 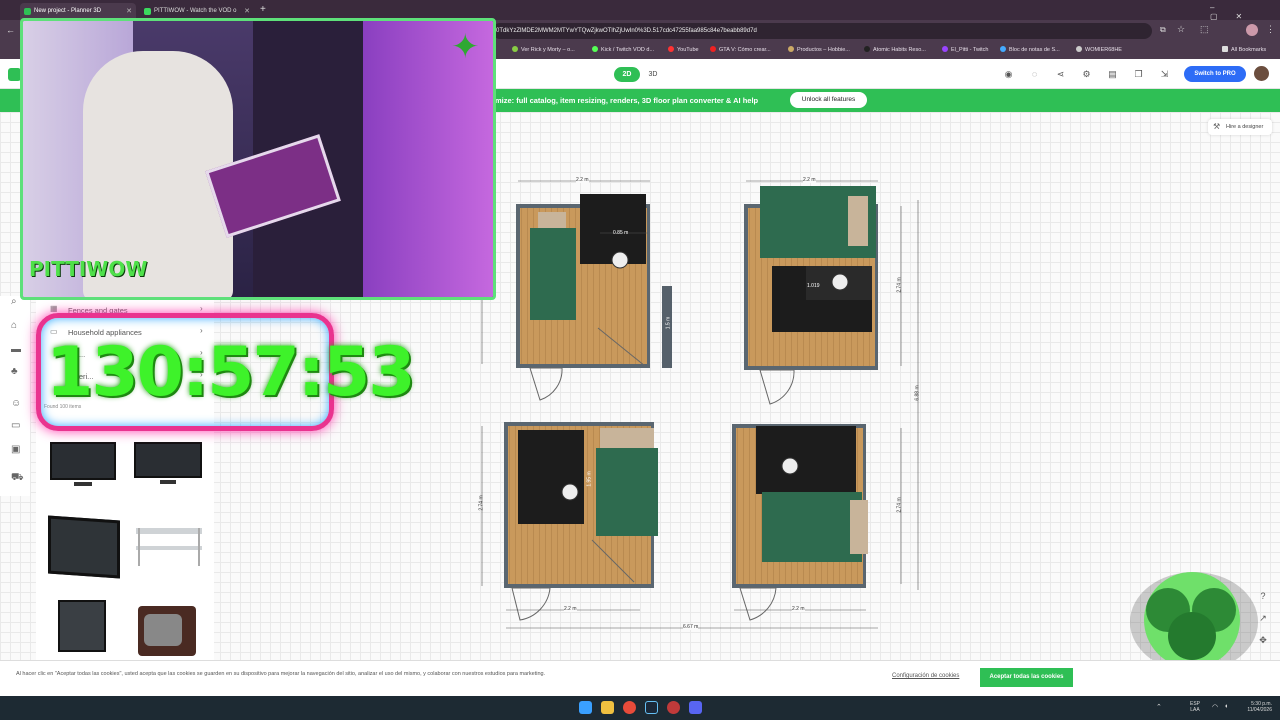 I want to click on menu-icon: ⋮, so click(x=1270, y=29).